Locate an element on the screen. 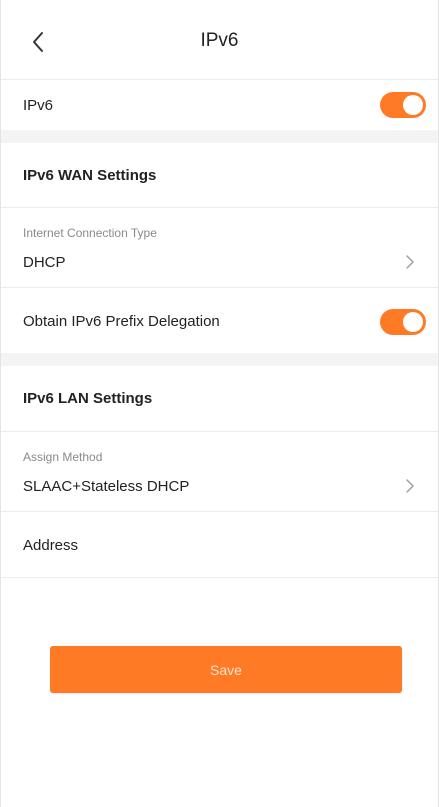 Image resolution: width=439 pixels, height=807 pixels. connection-type-row: Internet Connection Type DHCP is located at coordinates (219, 248).